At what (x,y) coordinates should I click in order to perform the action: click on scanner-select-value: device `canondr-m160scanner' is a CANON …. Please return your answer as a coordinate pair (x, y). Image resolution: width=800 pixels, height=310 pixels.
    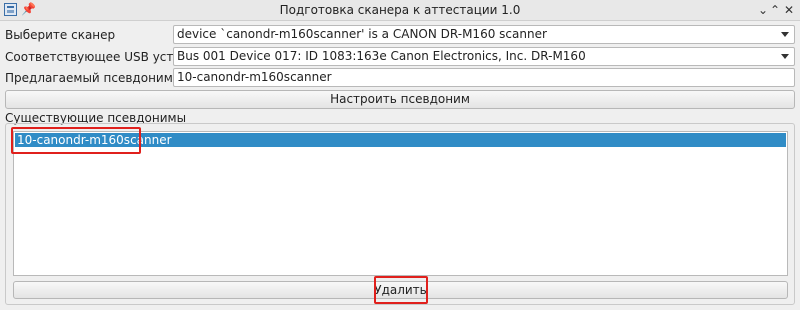
    Looking at the image, I should click on (362, 34).